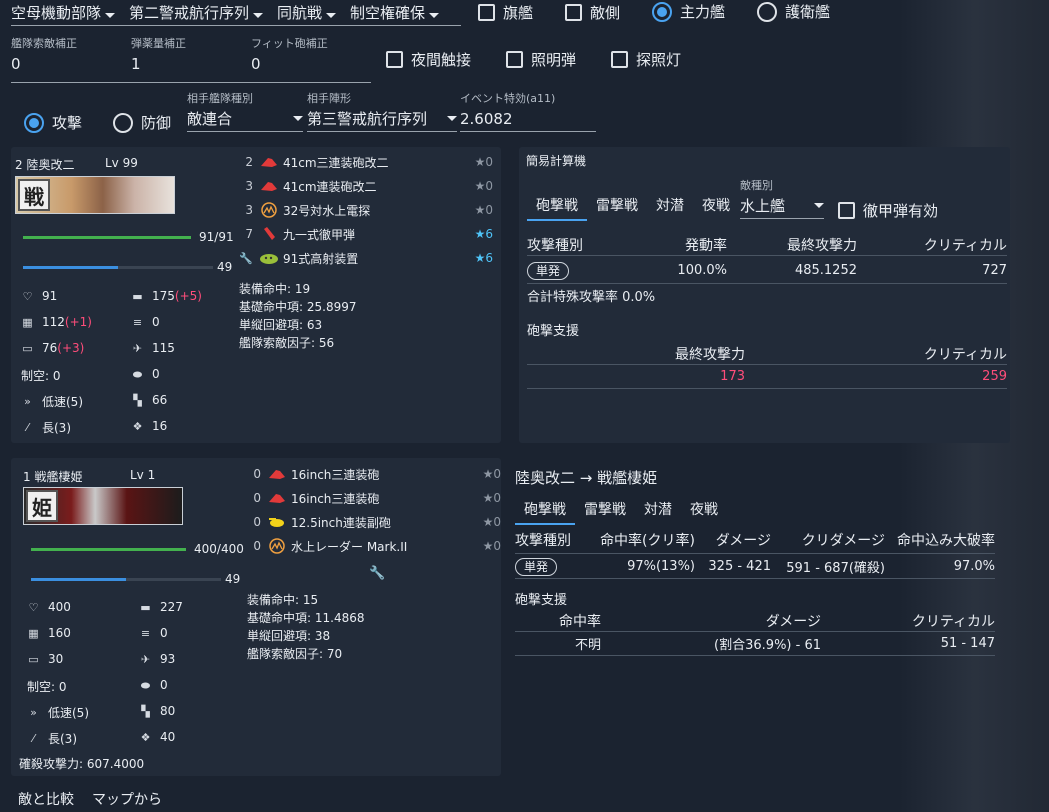 The image size is (1049, 812). What do you see at coordinates (145, 633) in the screenshot?
I see `torpedo-icon: ≡` at bounding box center [145, 633].